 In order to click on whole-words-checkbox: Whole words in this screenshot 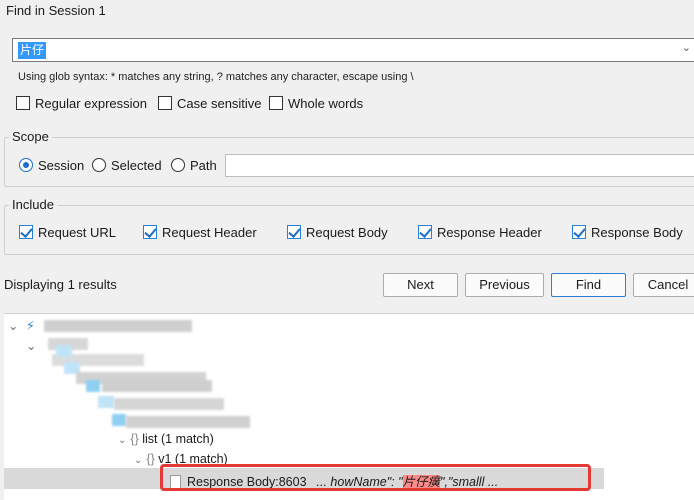, I will do `click(316, 103)`.